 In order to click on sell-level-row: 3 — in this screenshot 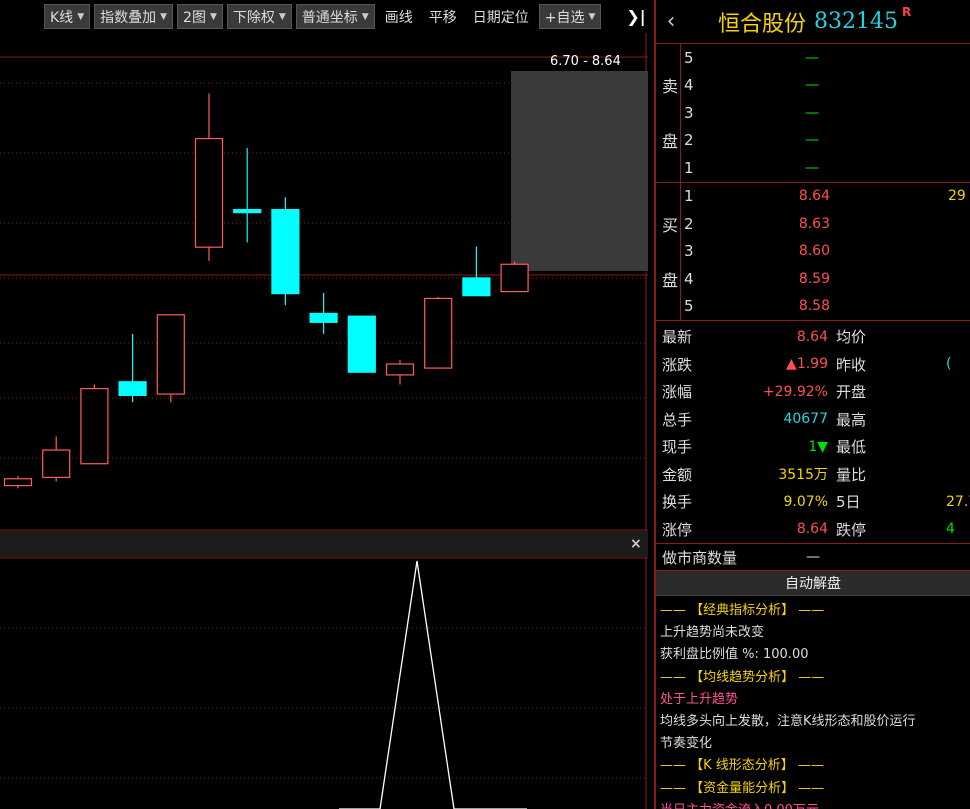, I will do `click(813, 113)`.